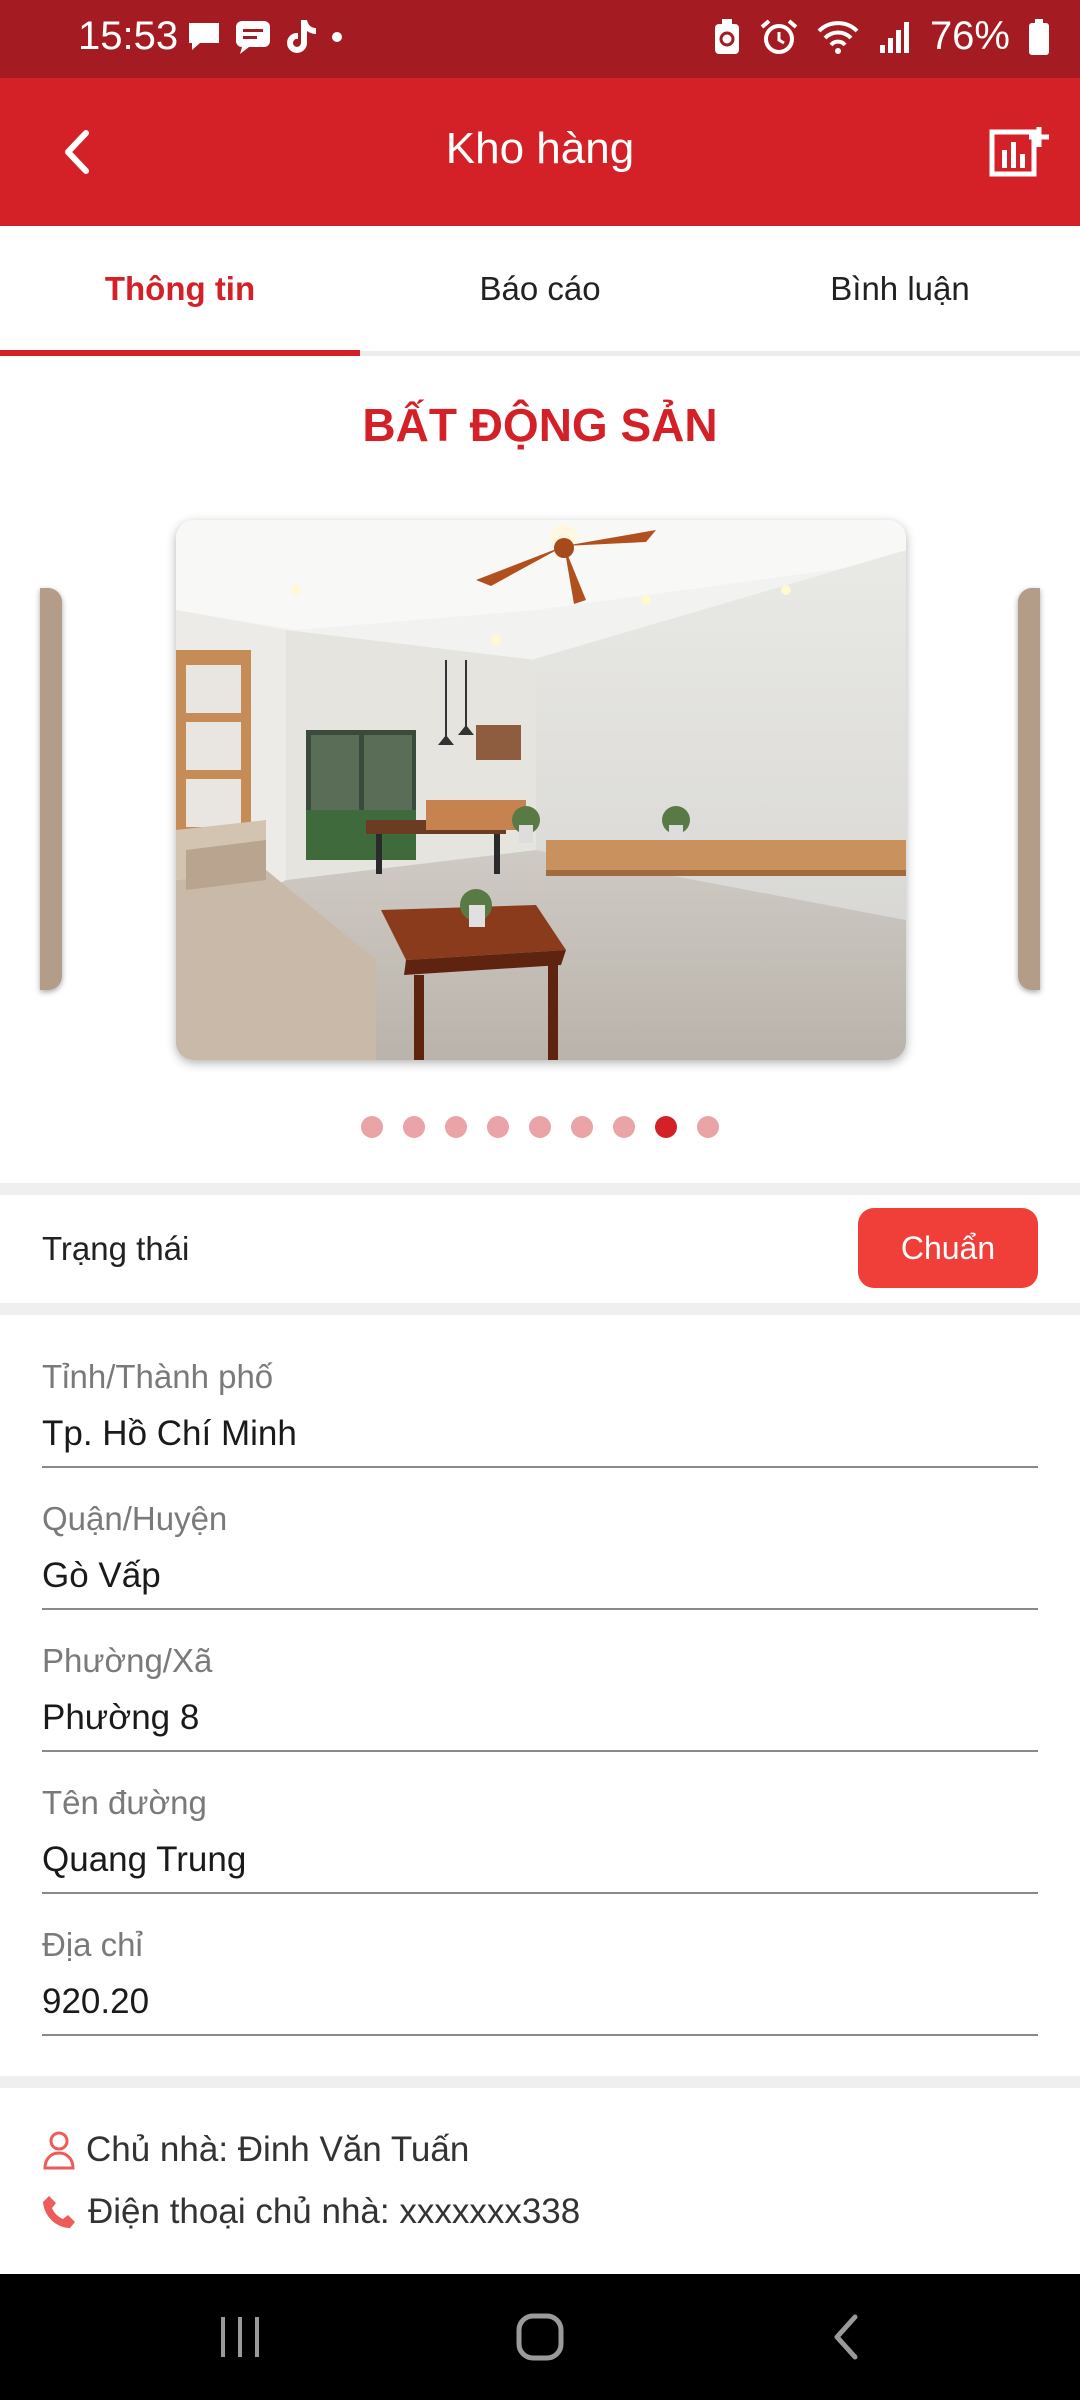 The image size is (1080, 2400). What do you see at coordinates (1039, 36) in the screenshot?
I see `battery-icon` at bounding box center [1039, 36].